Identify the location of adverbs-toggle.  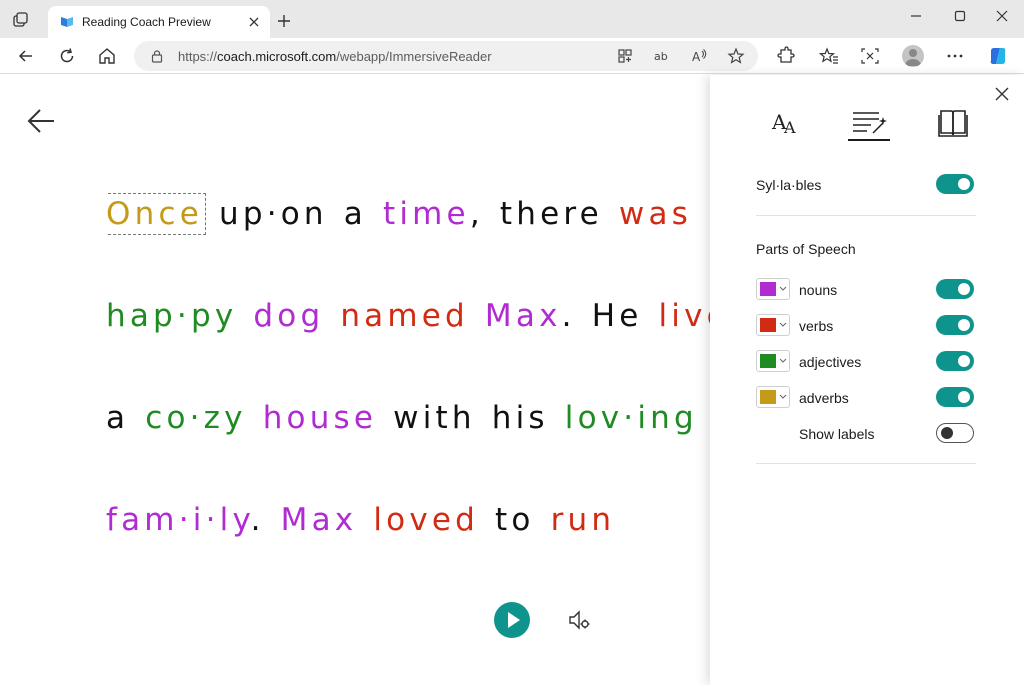
(955, 397).